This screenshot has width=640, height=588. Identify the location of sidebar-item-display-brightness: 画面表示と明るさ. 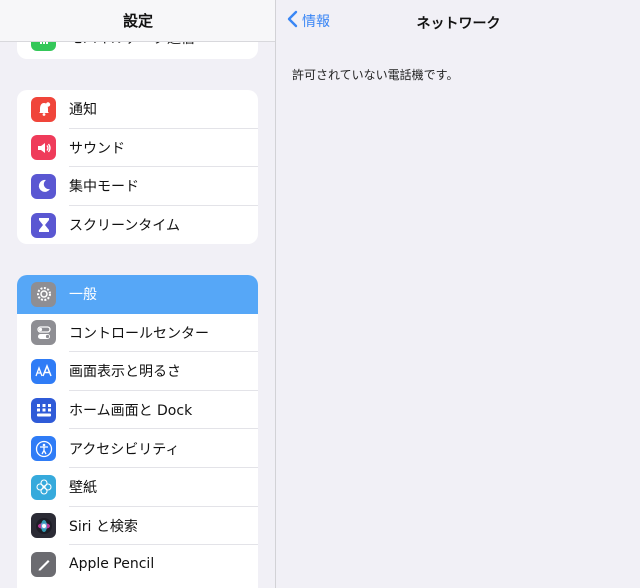
(137, 371).